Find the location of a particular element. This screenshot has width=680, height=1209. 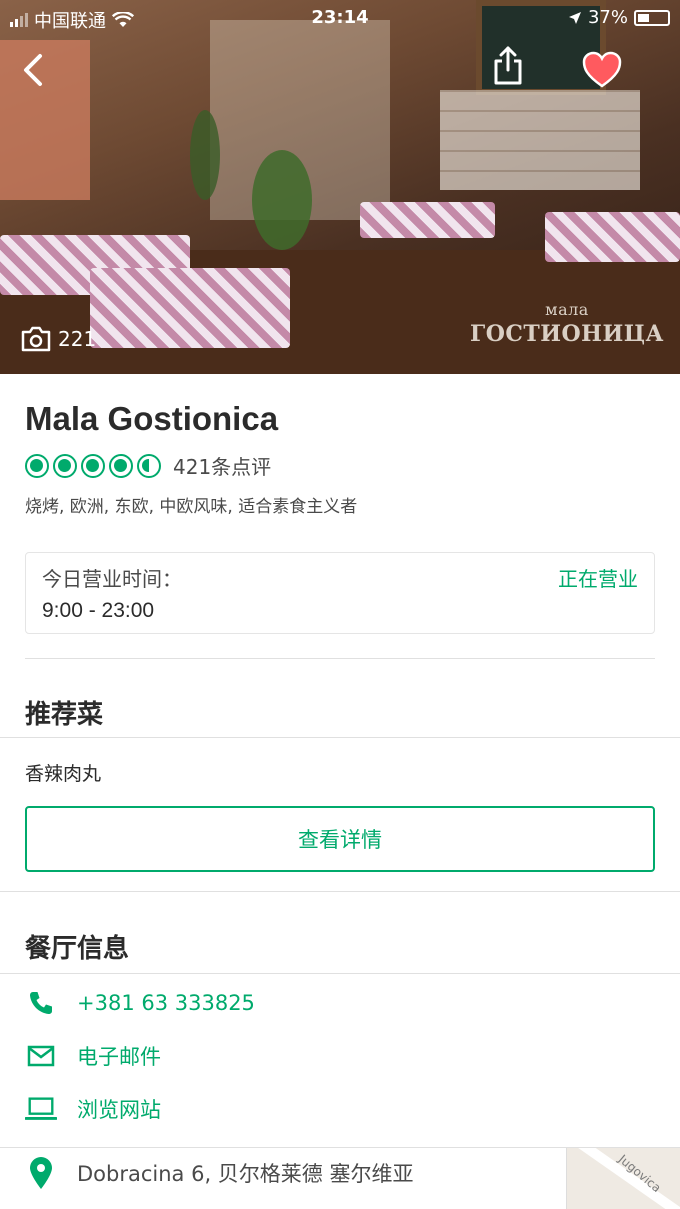

hero-tiles is located at coordinates (540, 140).